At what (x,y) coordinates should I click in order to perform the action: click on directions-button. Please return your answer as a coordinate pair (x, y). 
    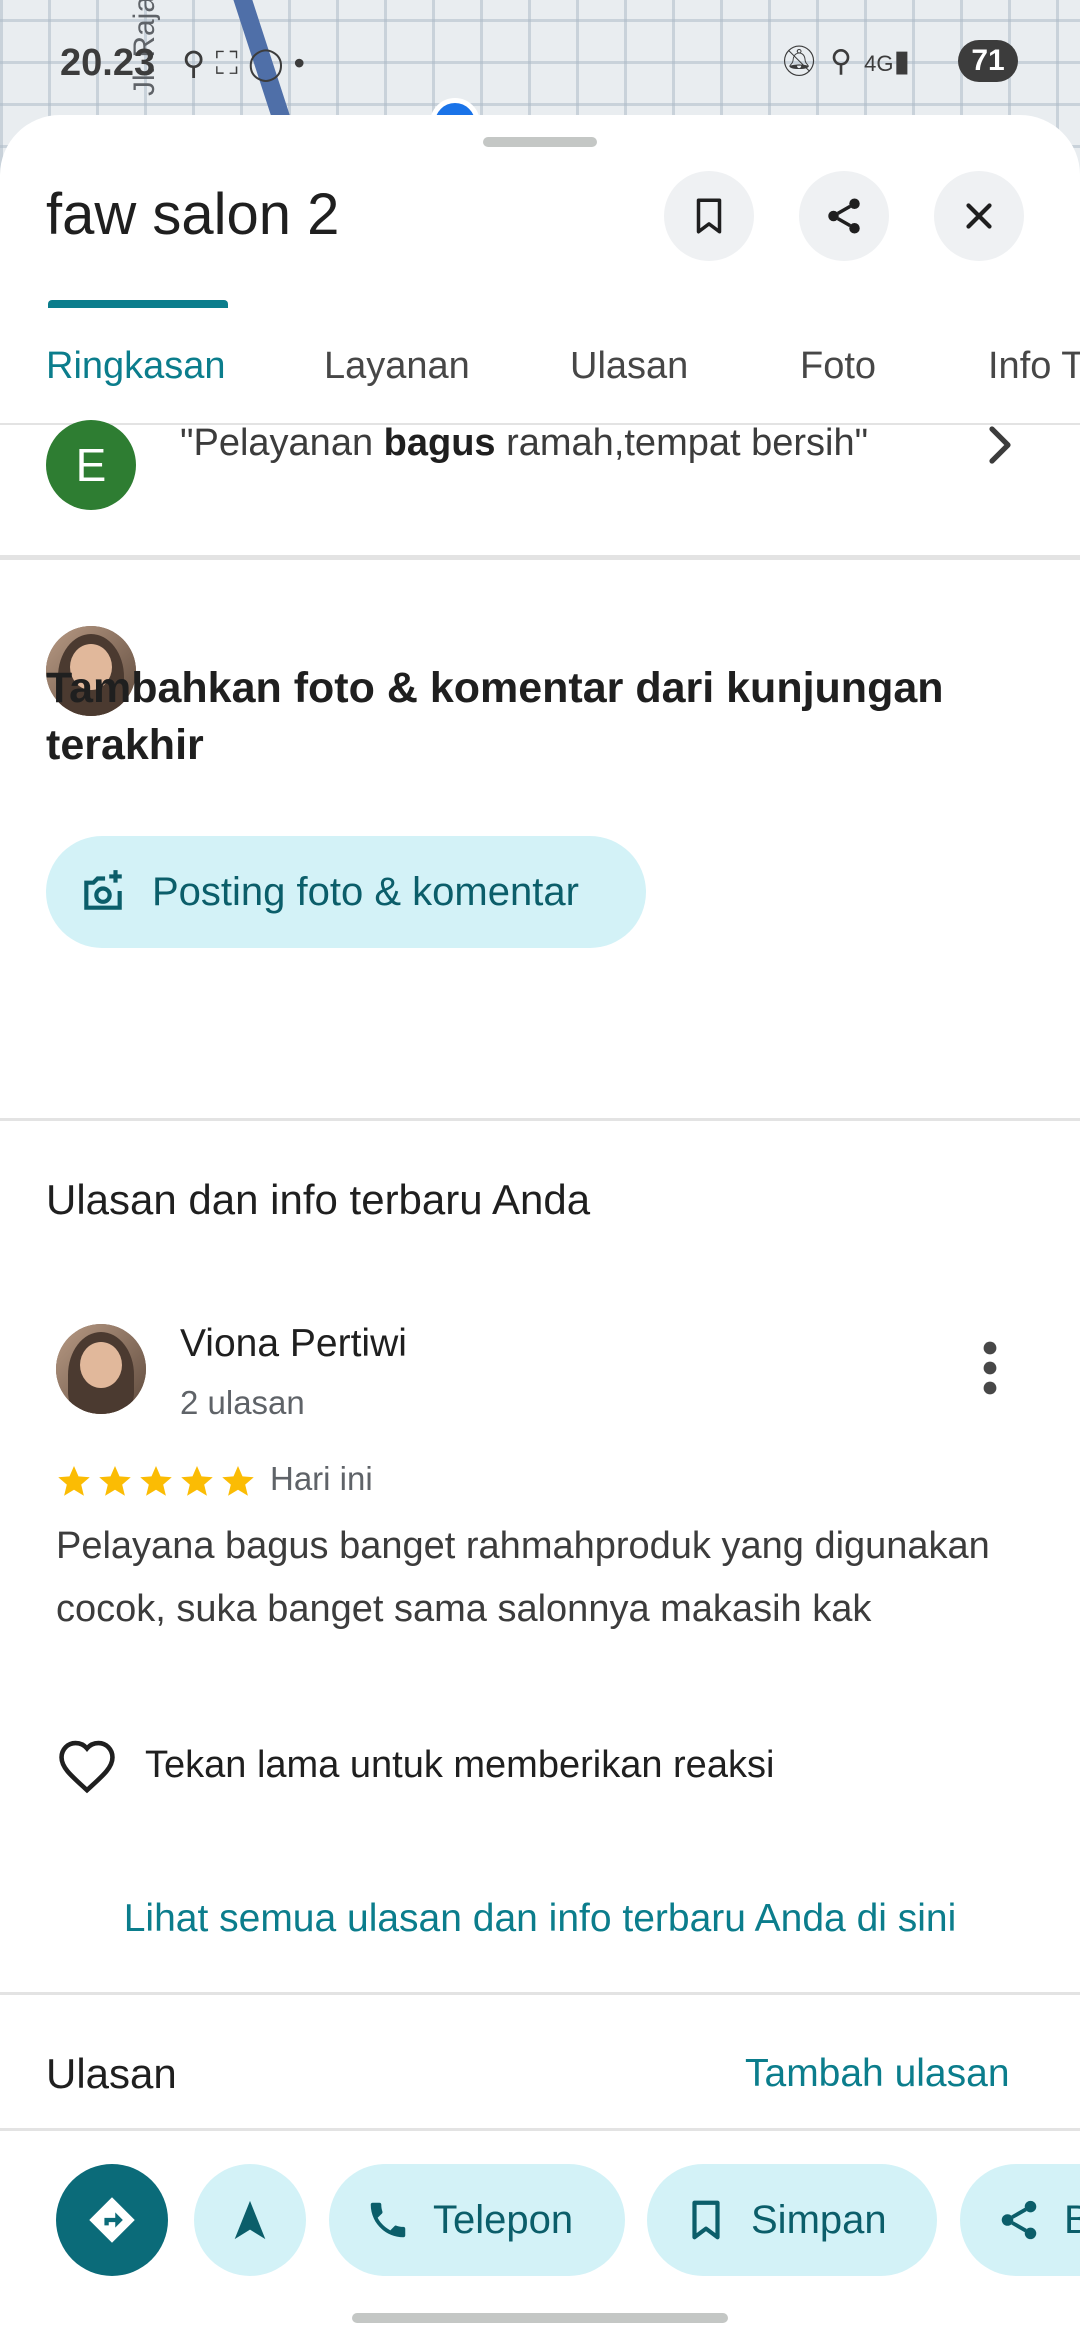
    Looking at the image, I should click on (112, 2220).